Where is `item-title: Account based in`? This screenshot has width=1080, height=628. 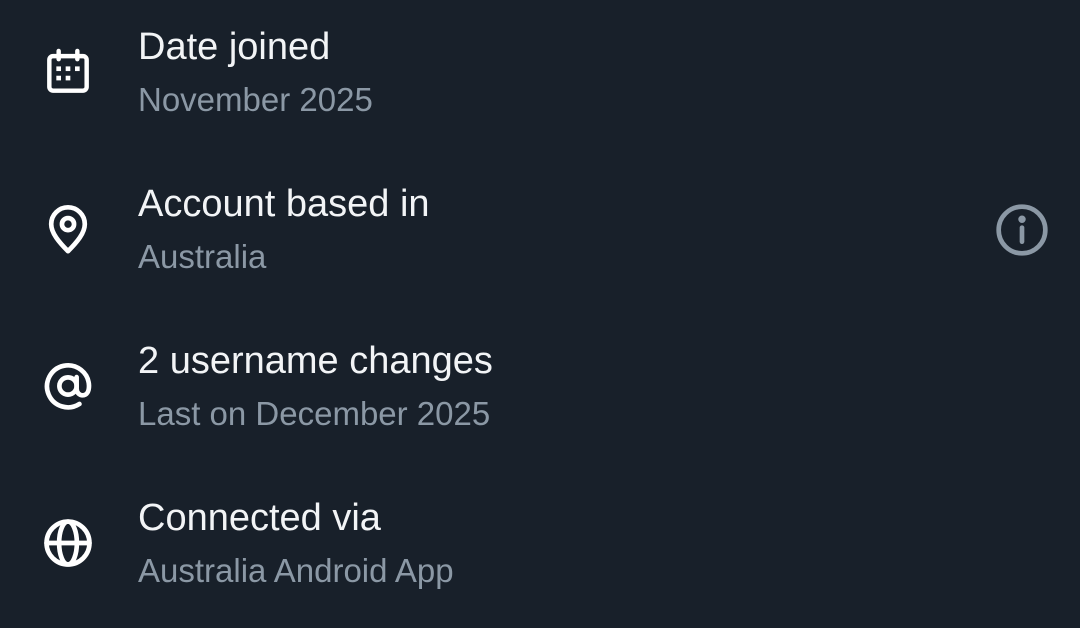 item-title: Account based in is located at coordinates (284, 204).